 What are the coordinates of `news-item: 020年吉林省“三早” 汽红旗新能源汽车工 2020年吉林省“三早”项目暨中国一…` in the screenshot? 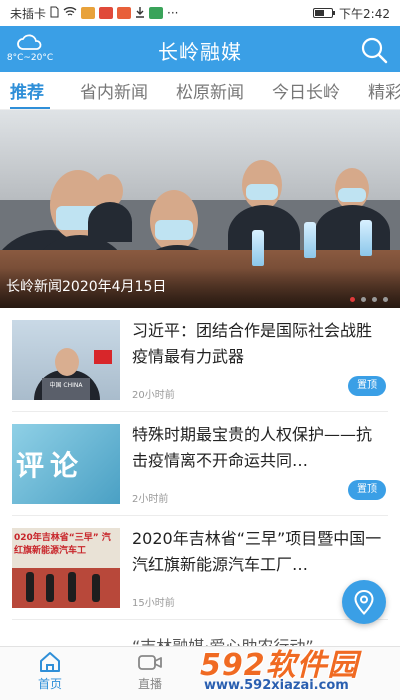 It's located at (200, 568).